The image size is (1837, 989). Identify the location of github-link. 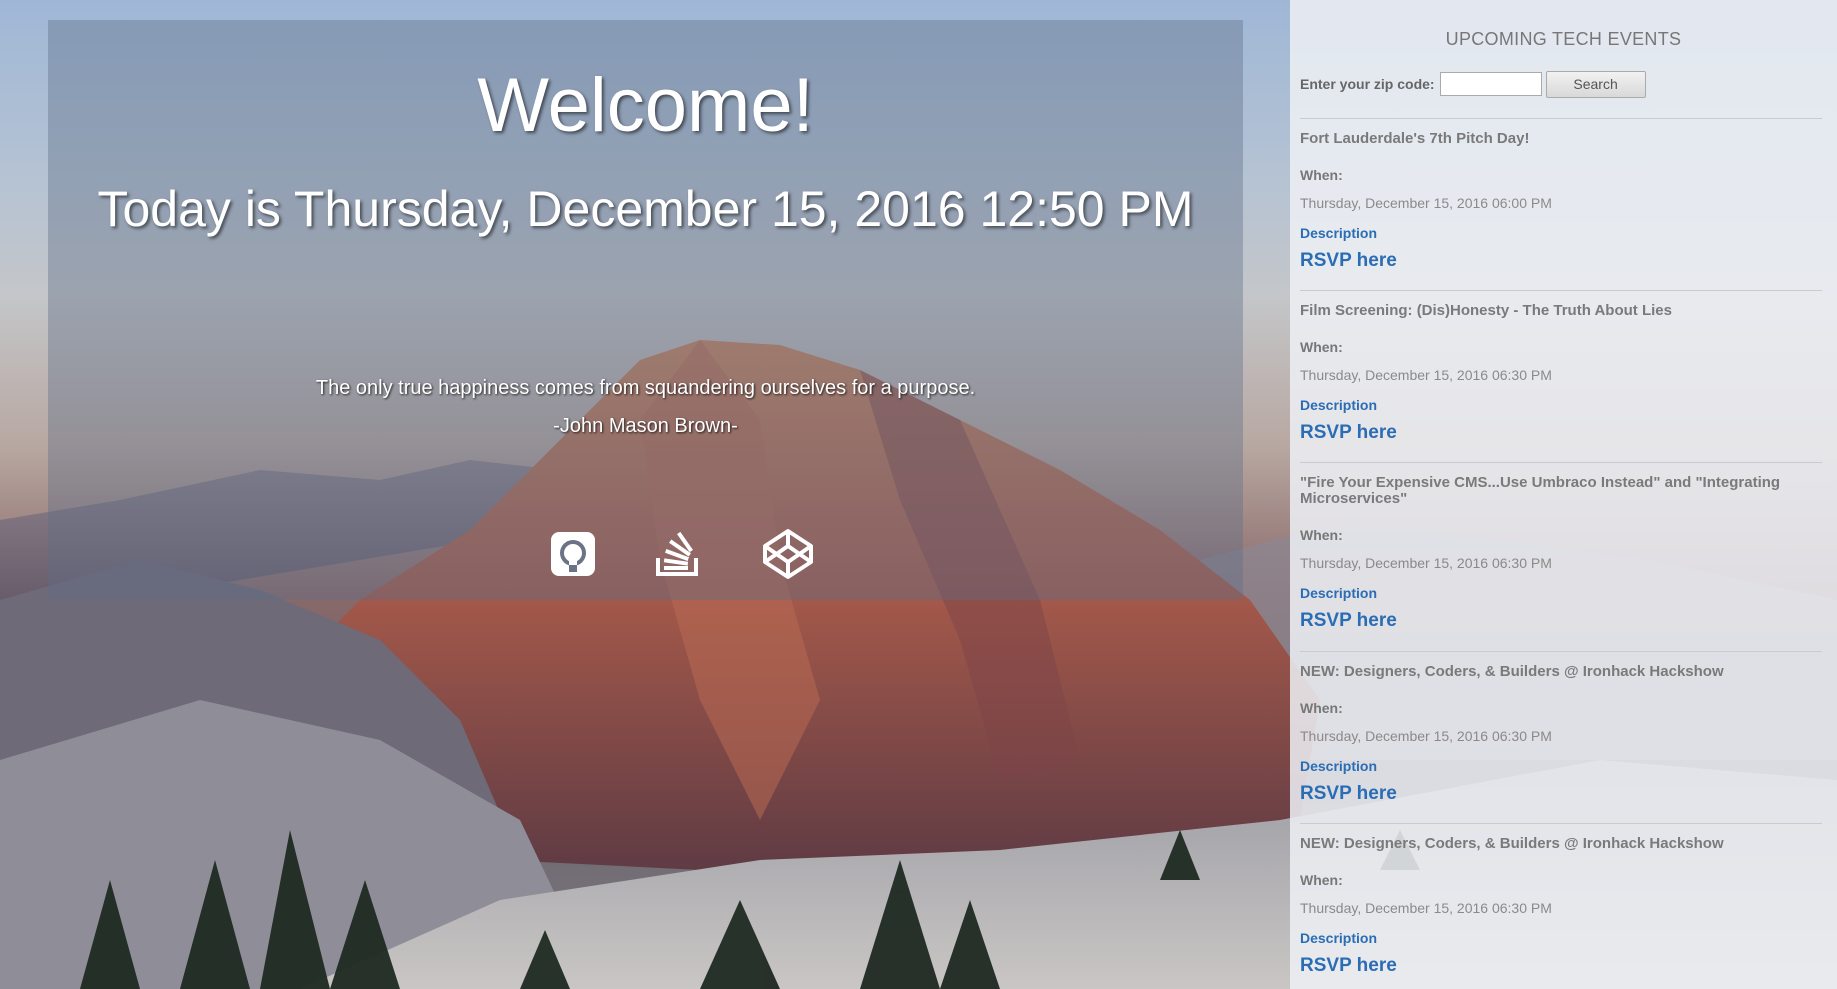
(573, 554).